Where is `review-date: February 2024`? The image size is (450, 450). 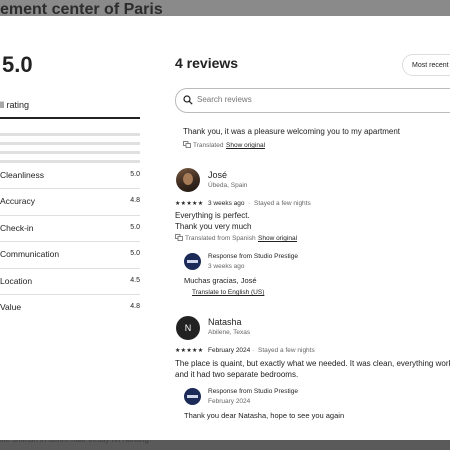
review-date: February 2024 is located at coordinates (229, 350).